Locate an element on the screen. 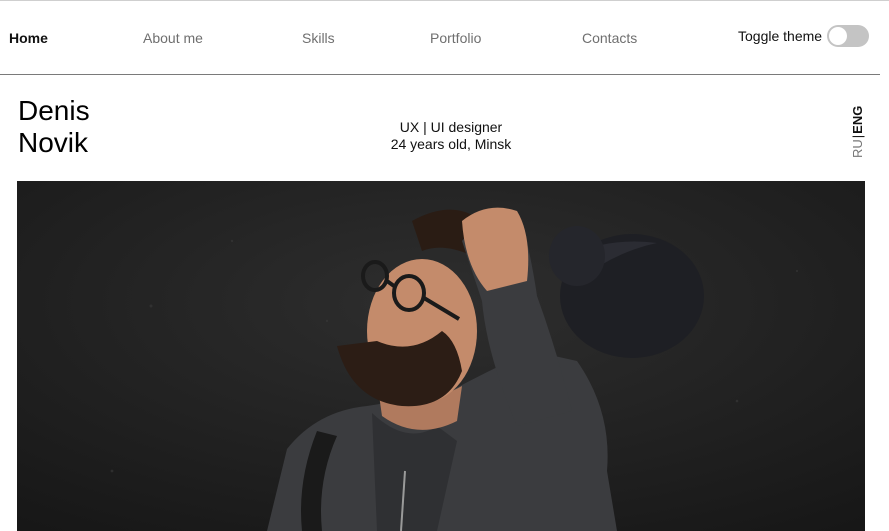  language-switcher: RU|ENG is located at coordinates (857, 128).